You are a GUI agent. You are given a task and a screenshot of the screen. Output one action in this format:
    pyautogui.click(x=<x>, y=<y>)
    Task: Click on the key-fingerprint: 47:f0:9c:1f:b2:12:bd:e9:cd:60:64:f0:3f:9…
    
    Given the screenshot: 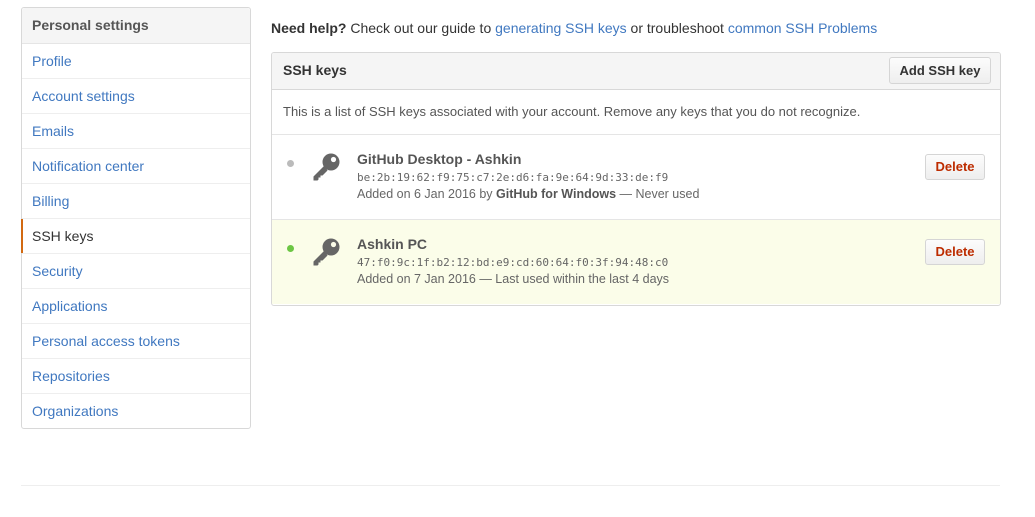 What is the action you would take?
    pyautogui.click(x=513, y=262)
    